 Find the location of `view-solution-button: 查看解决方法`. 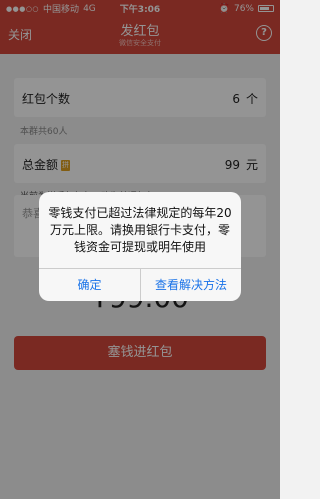

view-solution-button: 查看解决方法 is located at coordinates (191, 285).